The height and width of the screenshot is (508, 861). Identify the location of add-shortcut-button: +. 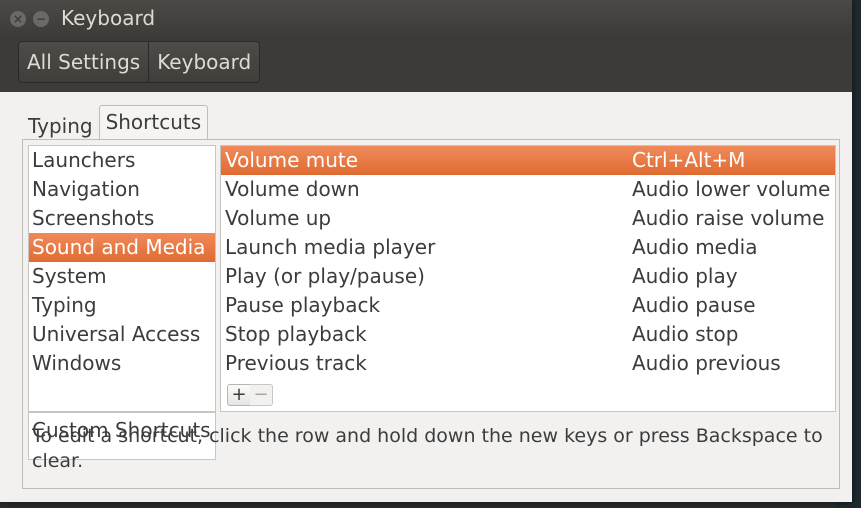
(239, 395).